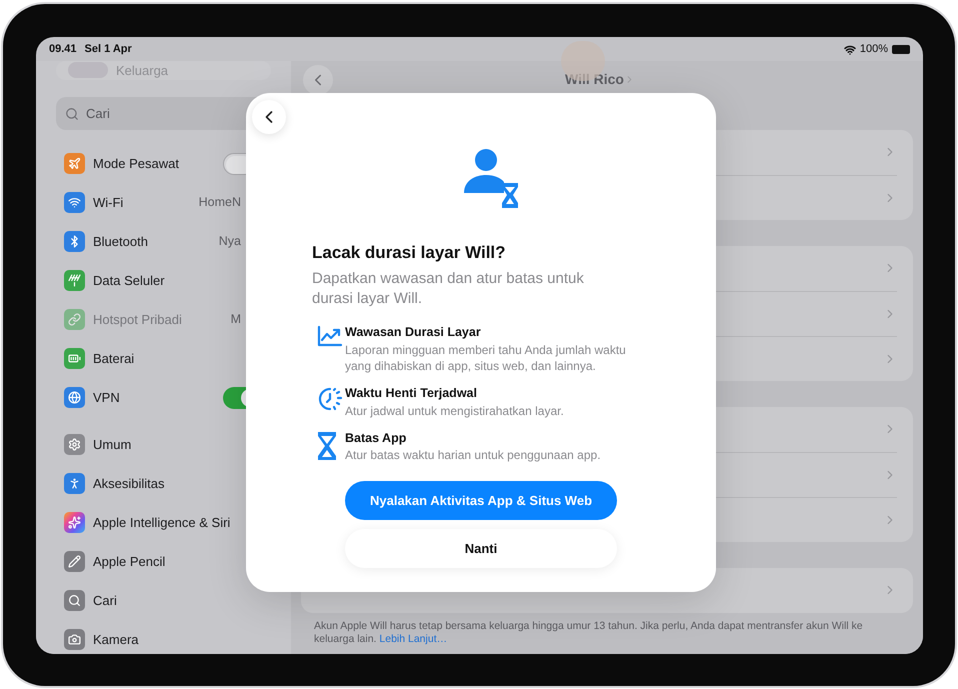 Image resolution: width=958 pixels, height=689 pixels. Describe the element at coordinates (74, 319) in the screenshot. I see `link-icon` at that location.